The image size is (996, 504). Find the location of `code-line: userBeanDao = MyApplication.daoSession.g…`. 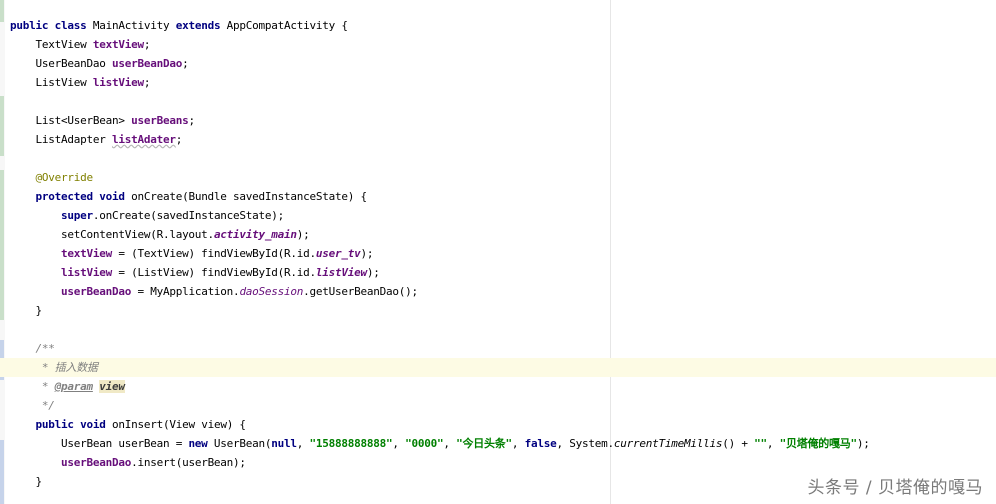

code-line: userBeanDao = MyApplication.daoSession.g… is located at coordinates (239, 291).